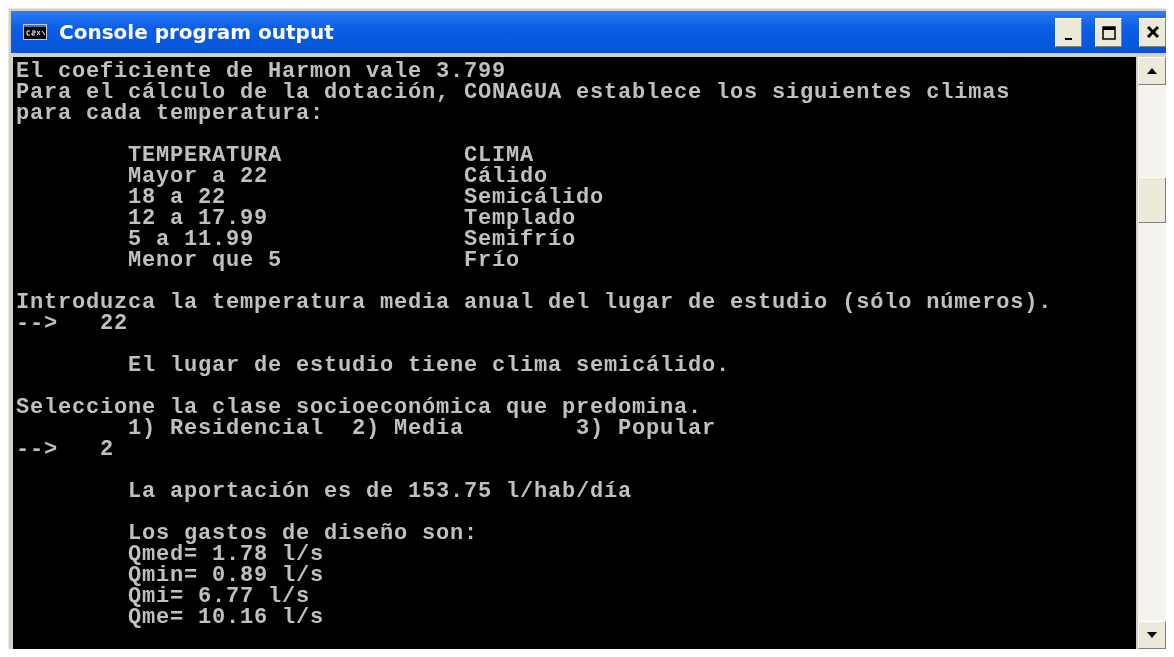  What do you see at coordinates (303, 533) in the screenshot?
I see `console-line: Los gastos de diseño son:` at bounding box center [303, 533].